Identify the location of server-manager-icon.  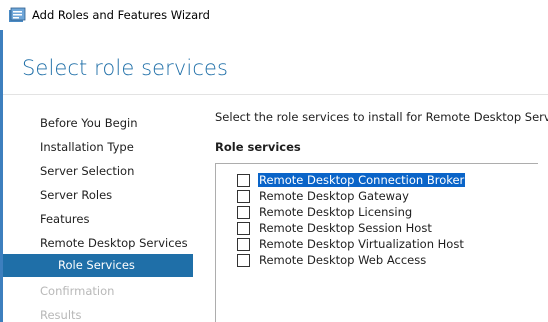
(17, 14).